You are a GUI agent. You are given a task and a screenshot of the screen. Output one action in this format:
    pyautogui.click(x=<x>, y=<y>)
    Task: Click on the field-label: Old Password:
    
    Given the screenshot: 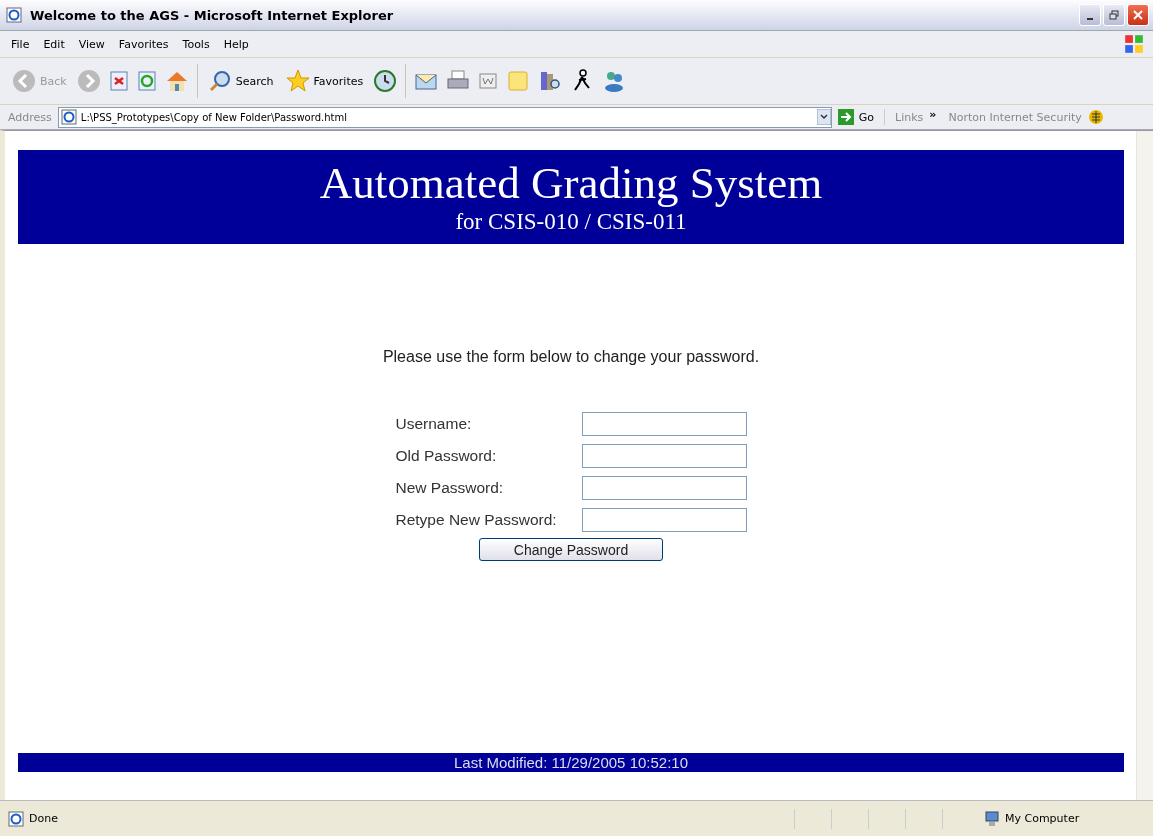 What is the action you would take?
    pyautogui.click(x=446, y=456)
    